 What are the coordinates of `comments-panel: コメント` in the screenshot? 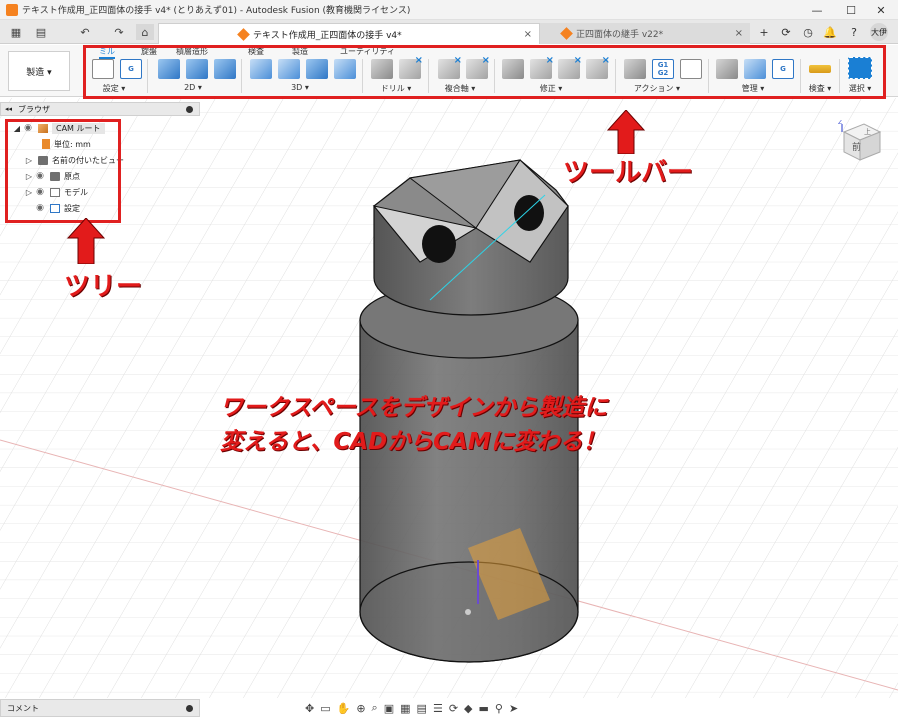 It's located at (100, 708).